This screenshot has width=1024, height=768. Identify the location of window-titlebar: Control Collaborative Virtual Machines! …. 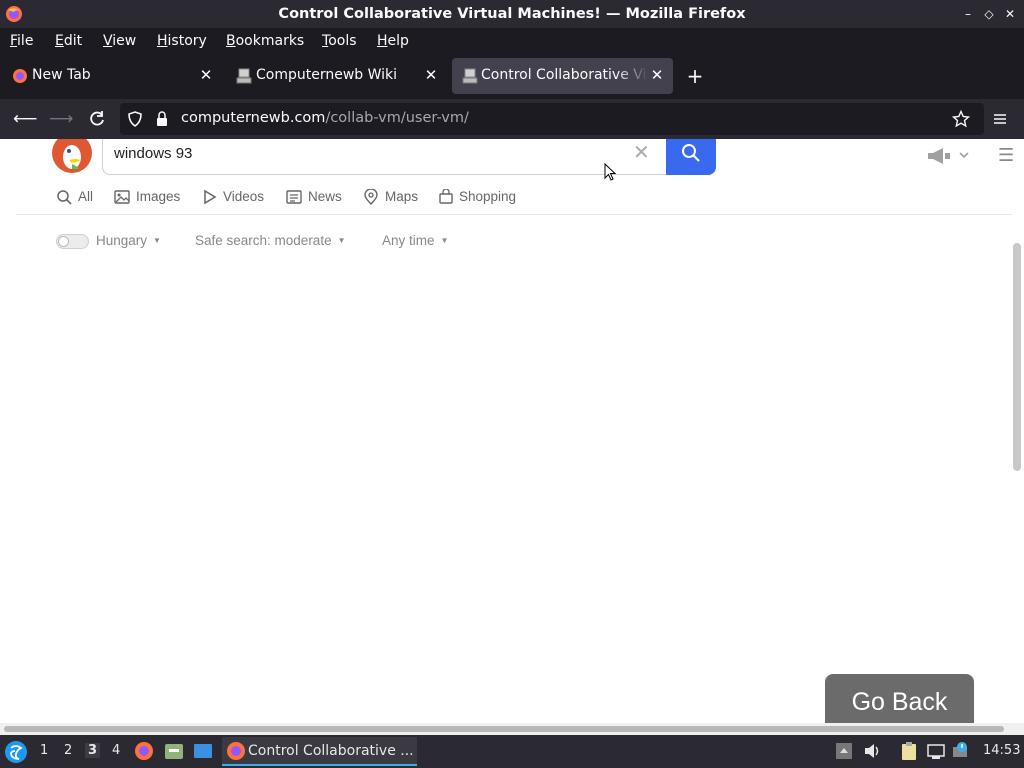
(512, 14).